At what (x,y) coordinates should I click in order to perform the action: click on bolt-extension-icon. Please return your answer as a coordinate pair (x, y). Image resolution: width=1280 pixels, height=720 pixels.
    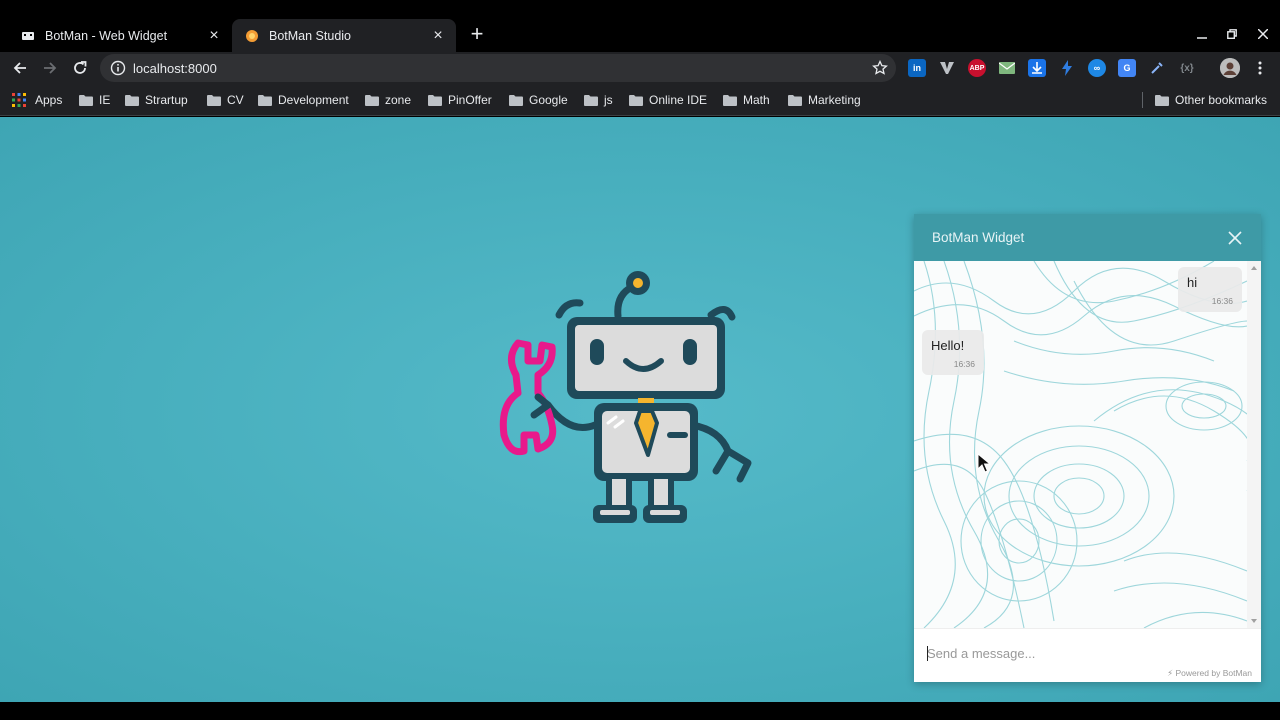
    Looking at the image, I should click on (1067, 68).